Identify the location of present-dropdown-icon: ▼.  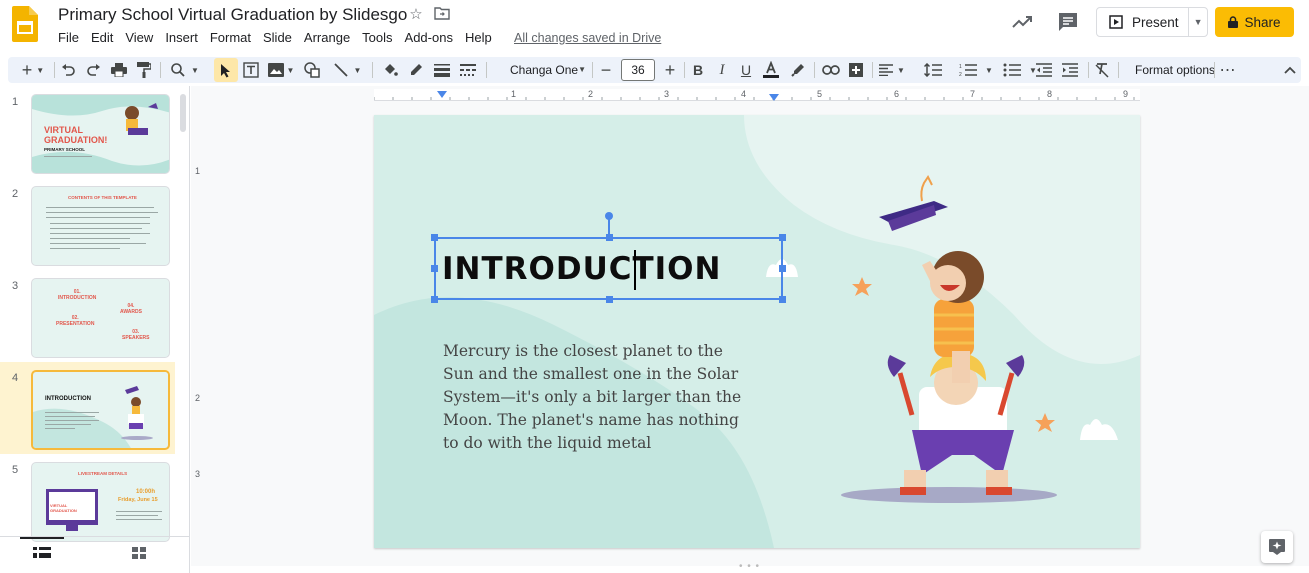
(1198, 22).